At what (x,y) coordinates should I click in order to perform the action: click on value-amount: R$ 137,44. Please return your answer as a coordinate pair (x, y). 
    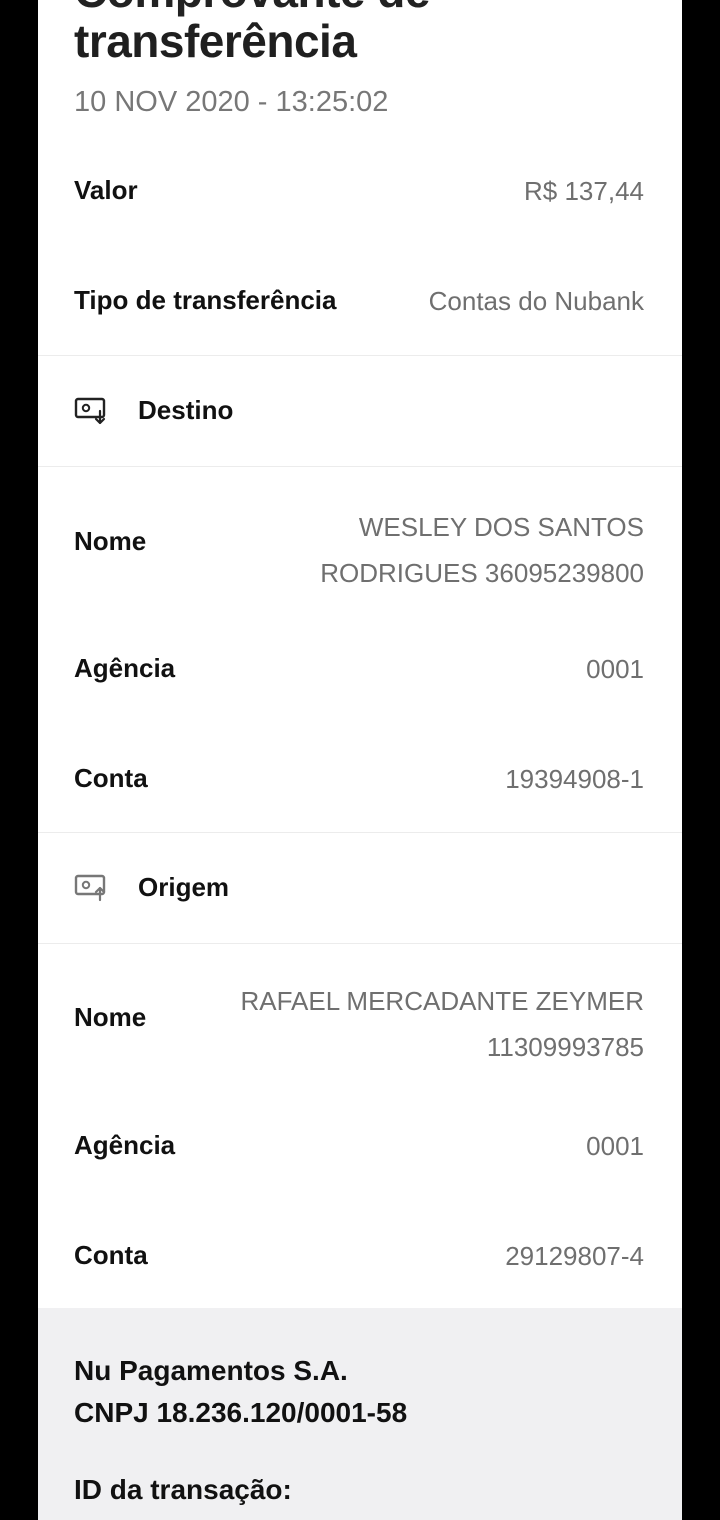
    Looking at the image, I should click on (584, 191).